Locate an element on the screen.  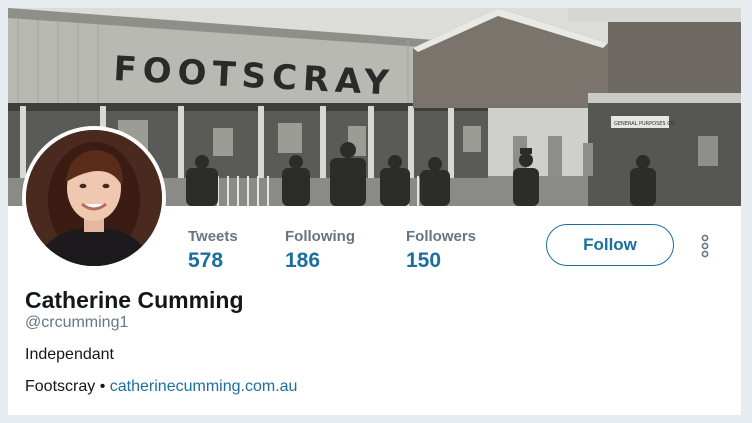
profile-name: Catherine Cumming is located at coordinates (134, 300).